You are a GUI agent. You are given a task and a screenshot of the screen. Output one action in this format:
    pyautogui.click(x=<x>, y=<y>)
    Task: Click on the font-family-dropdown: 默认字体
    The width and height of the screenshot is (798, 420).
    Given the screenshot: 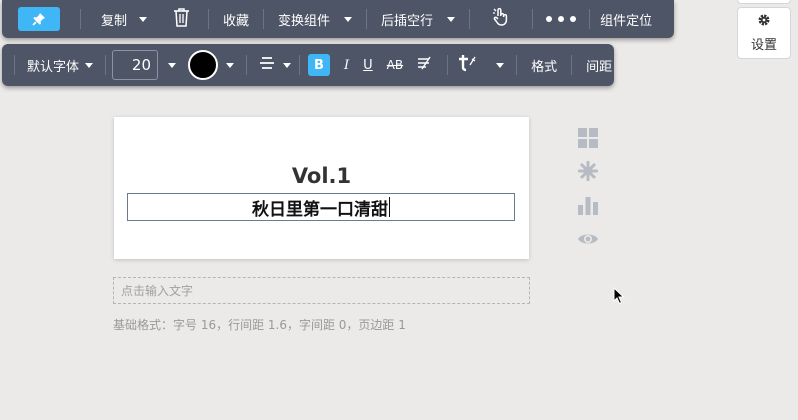 What is the action you would take?
    pyautogui.click(x=60, y=65)
    